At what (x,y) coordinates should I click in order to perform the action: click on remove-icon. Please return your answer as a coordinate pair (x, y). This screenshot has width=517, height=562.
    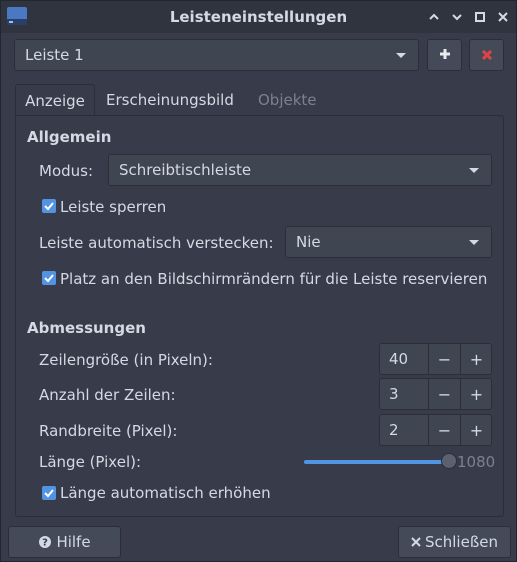
    Looking at the image, I should click on (486, 55).